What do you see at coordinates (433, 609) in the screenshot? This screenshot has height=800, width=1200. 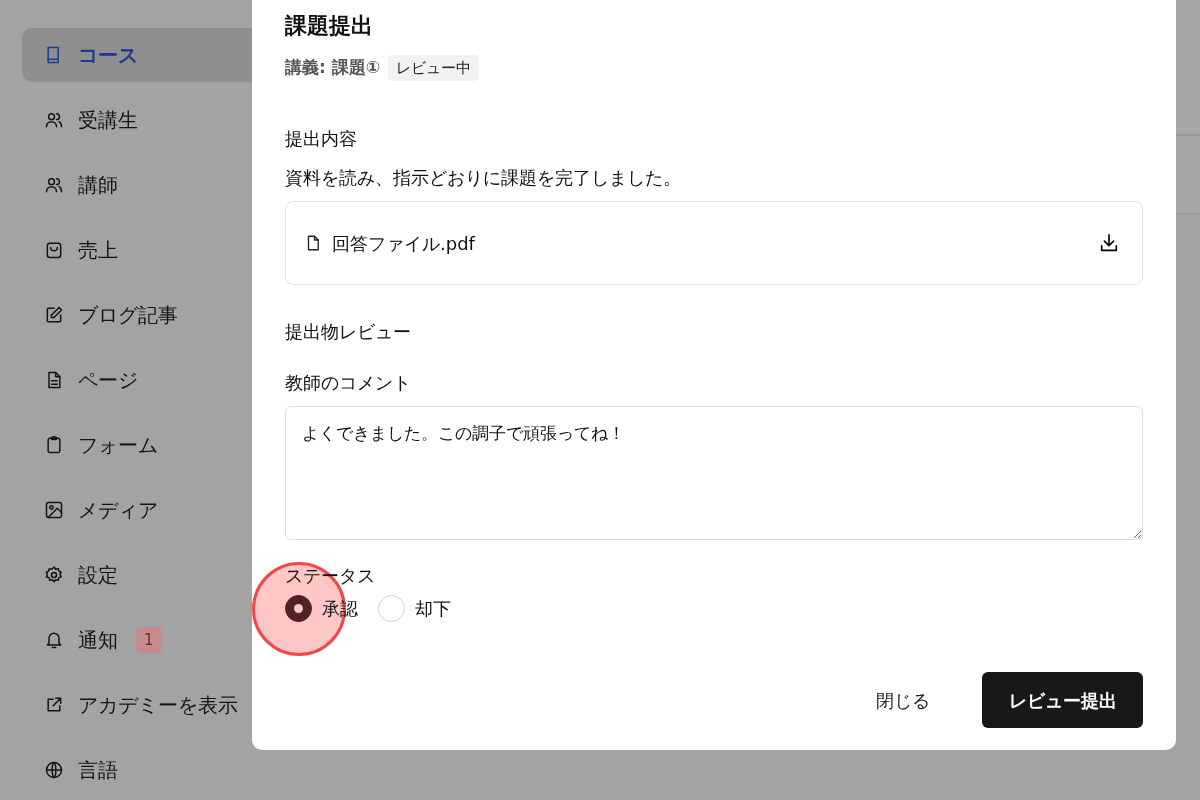 I see `radio-label: 却下` at bounding box center [433, 609].